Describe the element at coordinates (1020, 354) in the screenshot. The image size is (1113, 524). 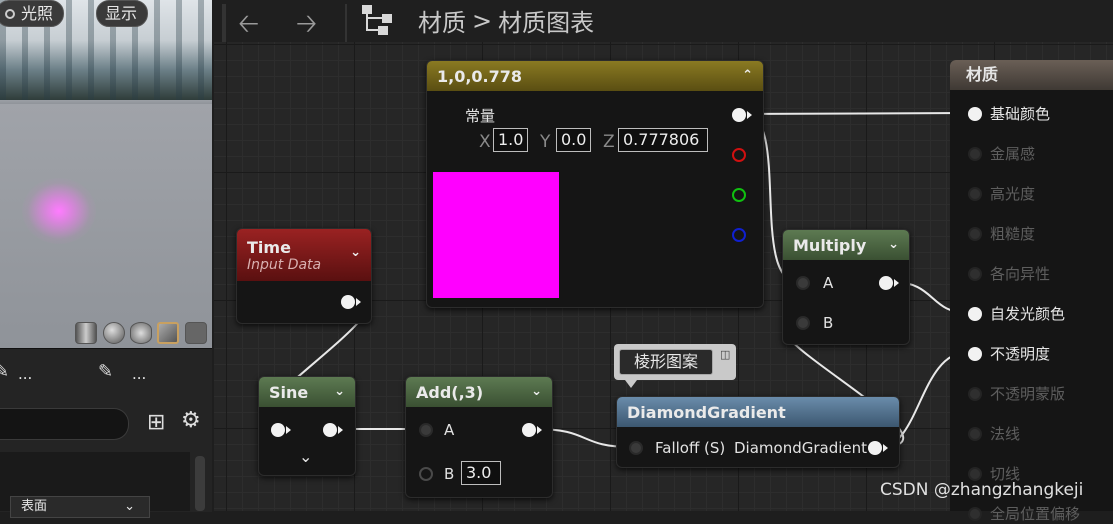
I see `material-input-label: 不透明度` at that location.